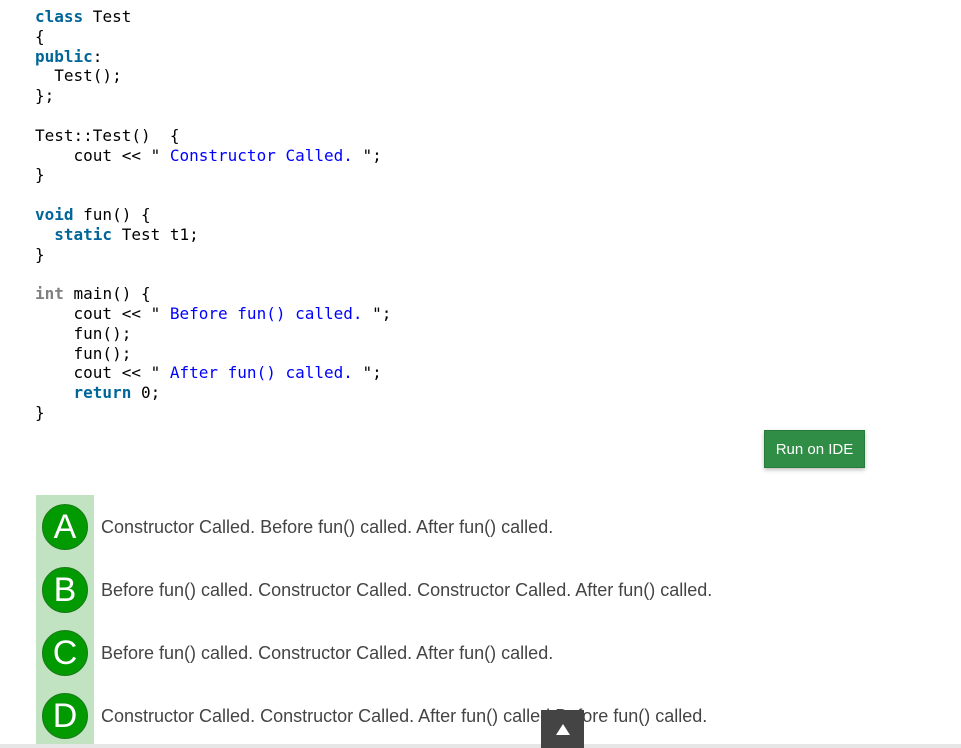 This screenshot has height=748, width=961. What do you see at coordinates (480, 746) in the screenshot?
I see `bottom-bar` at bounding box center [480, 746].